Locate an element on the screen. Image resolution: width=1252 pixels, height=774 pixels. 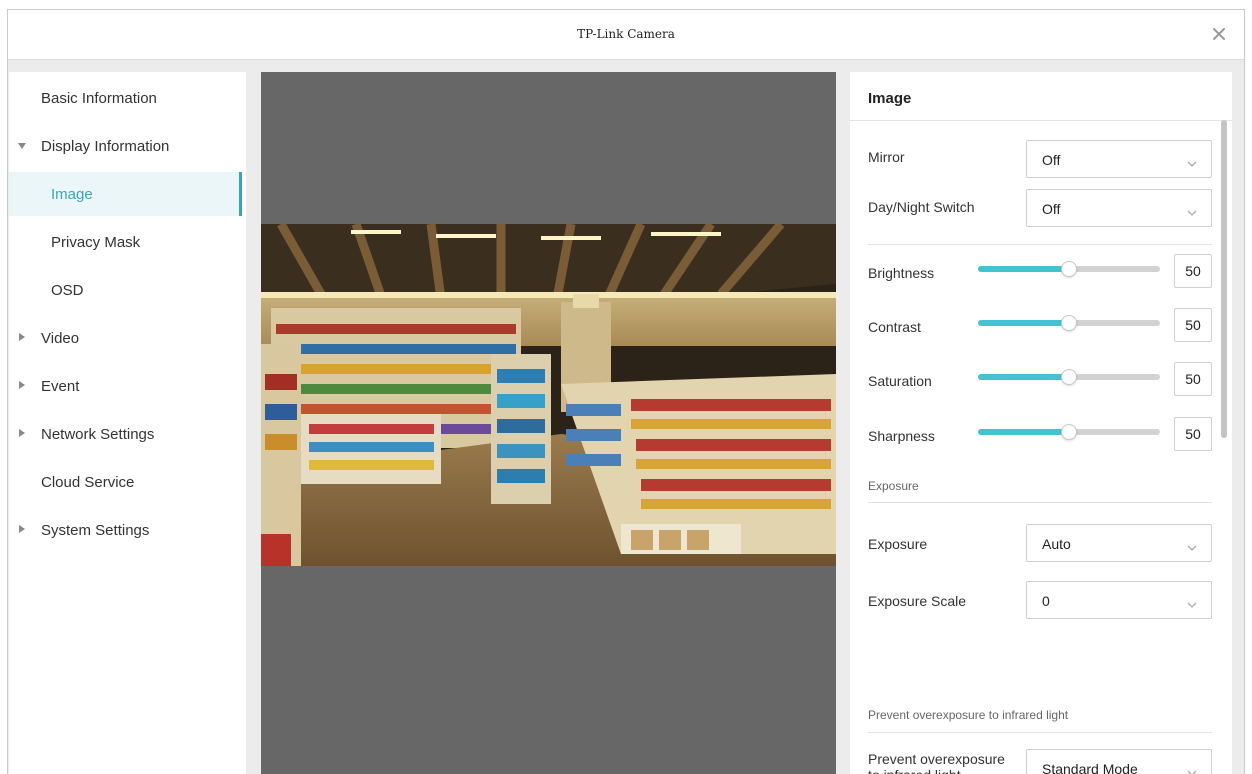
saturation-slider is located at coordinates (1069, 377).